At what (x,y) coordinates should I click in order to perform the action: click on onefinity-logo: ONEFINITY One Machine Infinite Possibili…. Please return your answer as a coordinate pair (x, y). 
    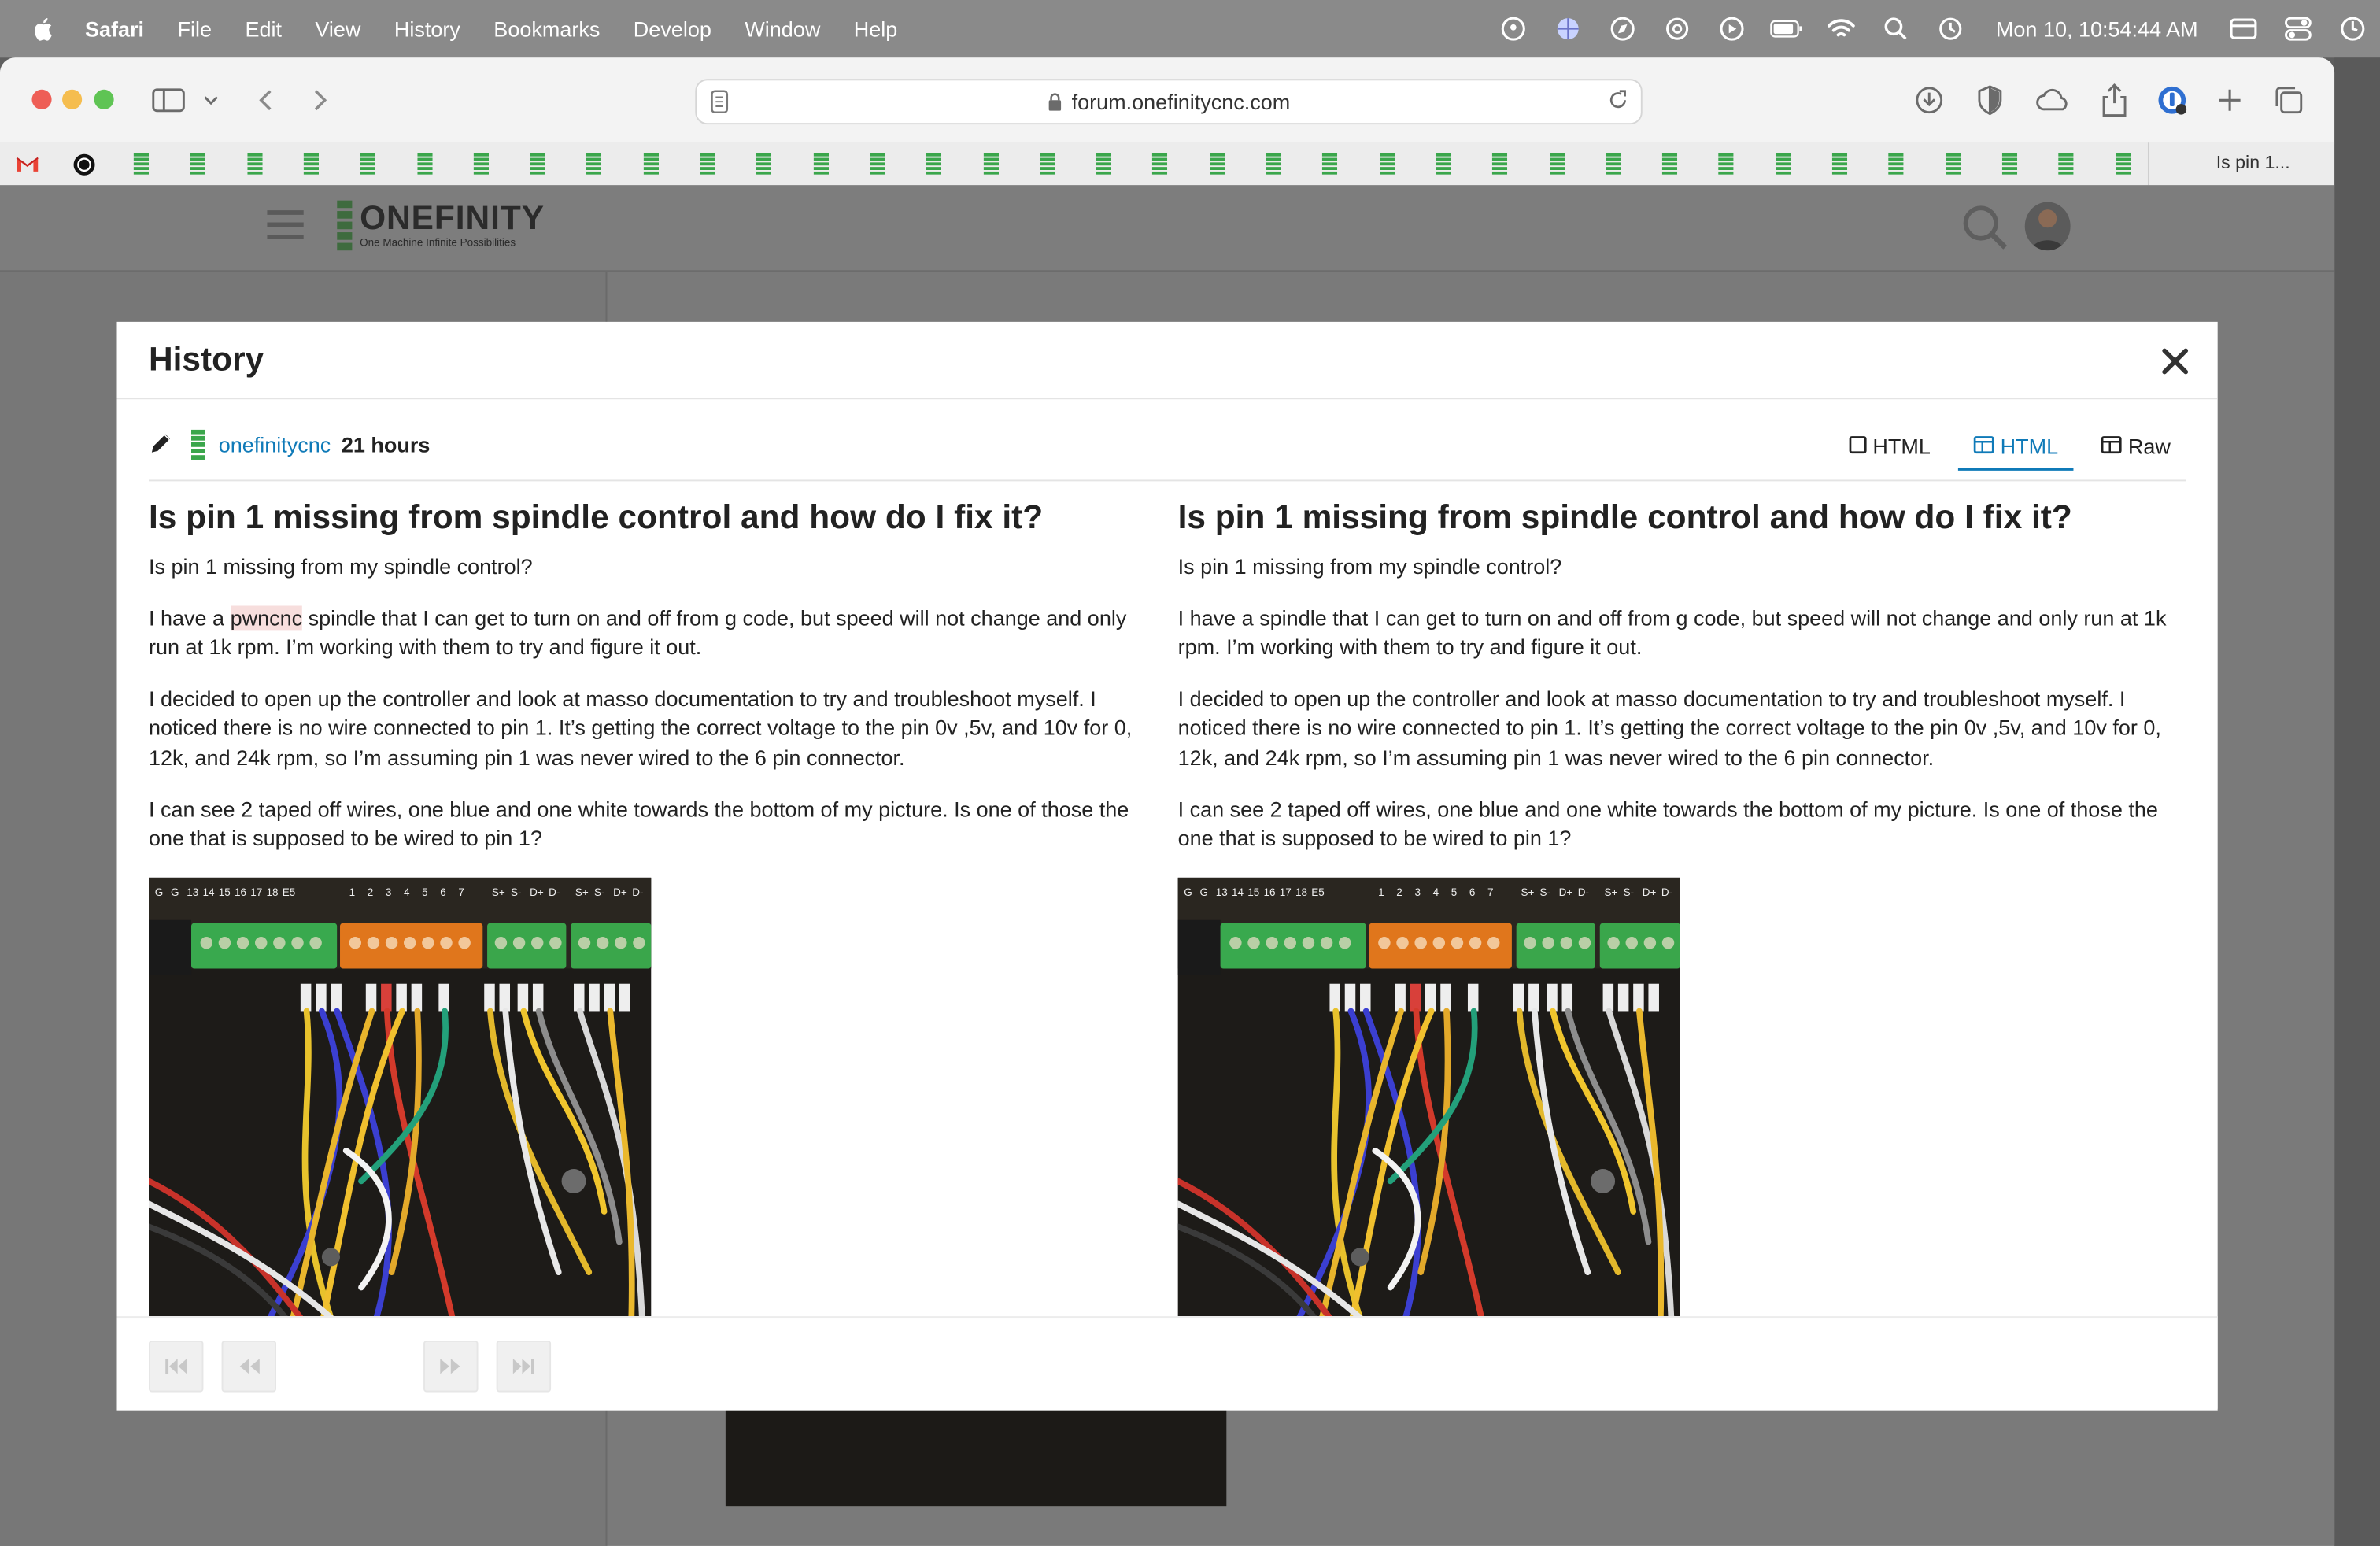
    Looking at the image, I should click on (441, 227).